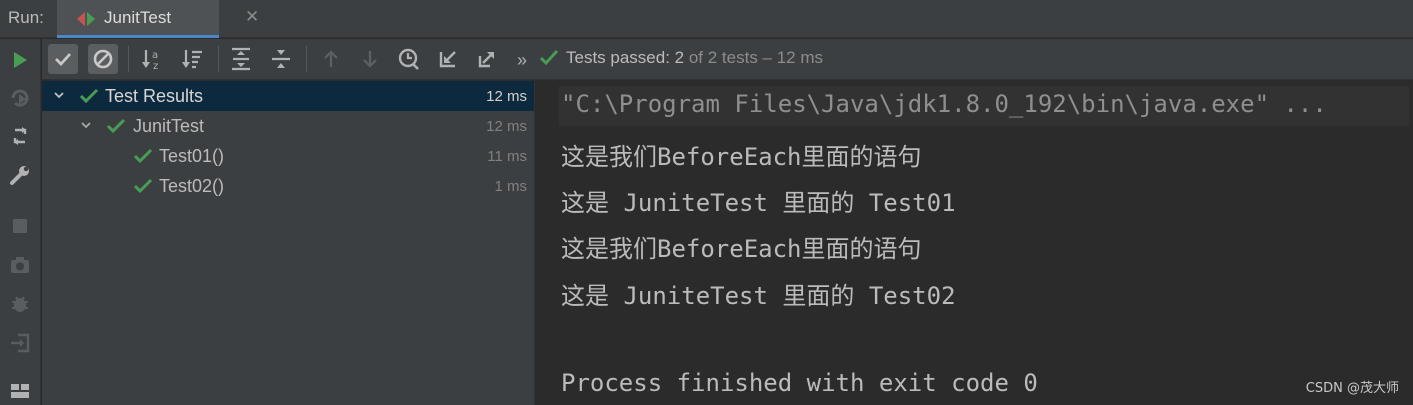 The width and height of the screenshot is (1413, 405). What do you see at coordinates (288, 96) in the screenshot?
I see `tree-row-test-results: Test Results 12 ms` at bounding box center [288, 96].